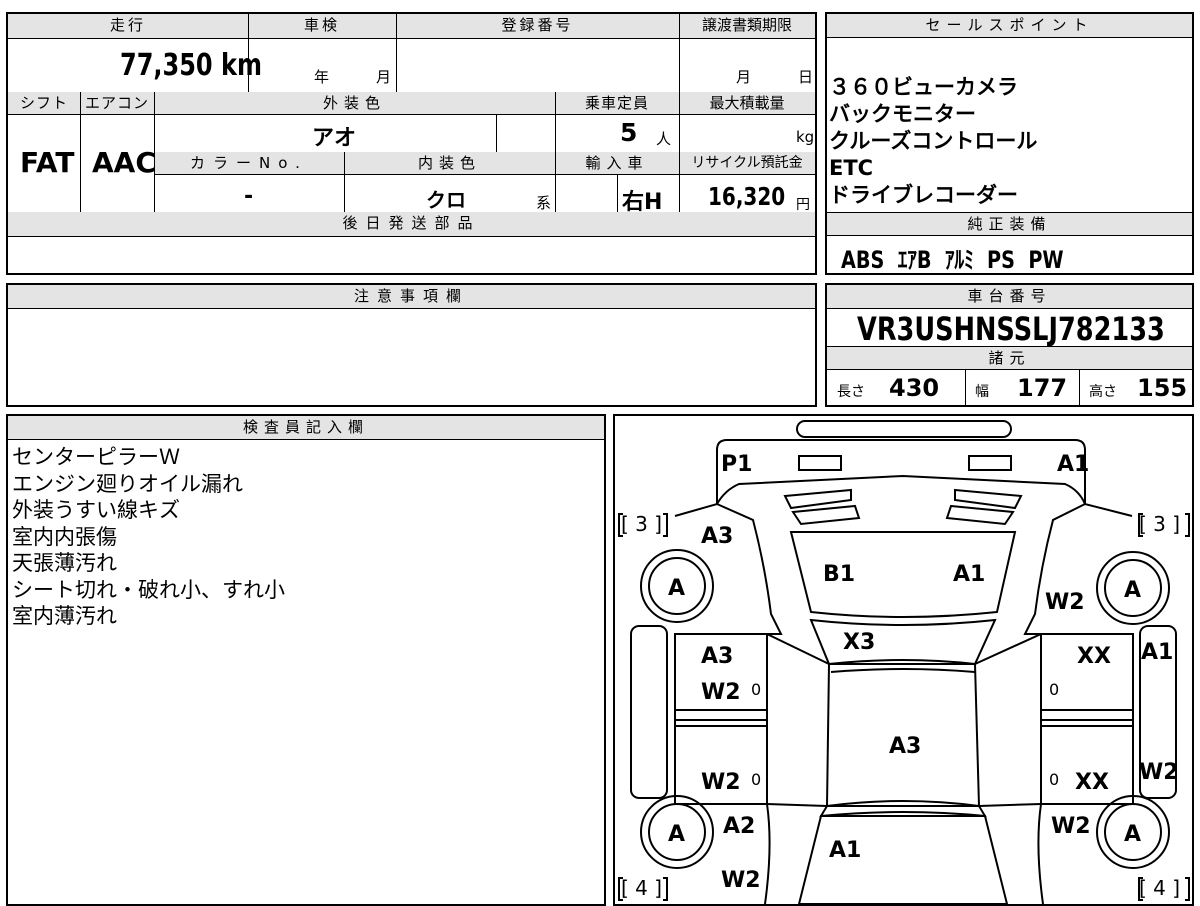  I want to click on mark-right-rear-sill: W2, so click(1159, 772).